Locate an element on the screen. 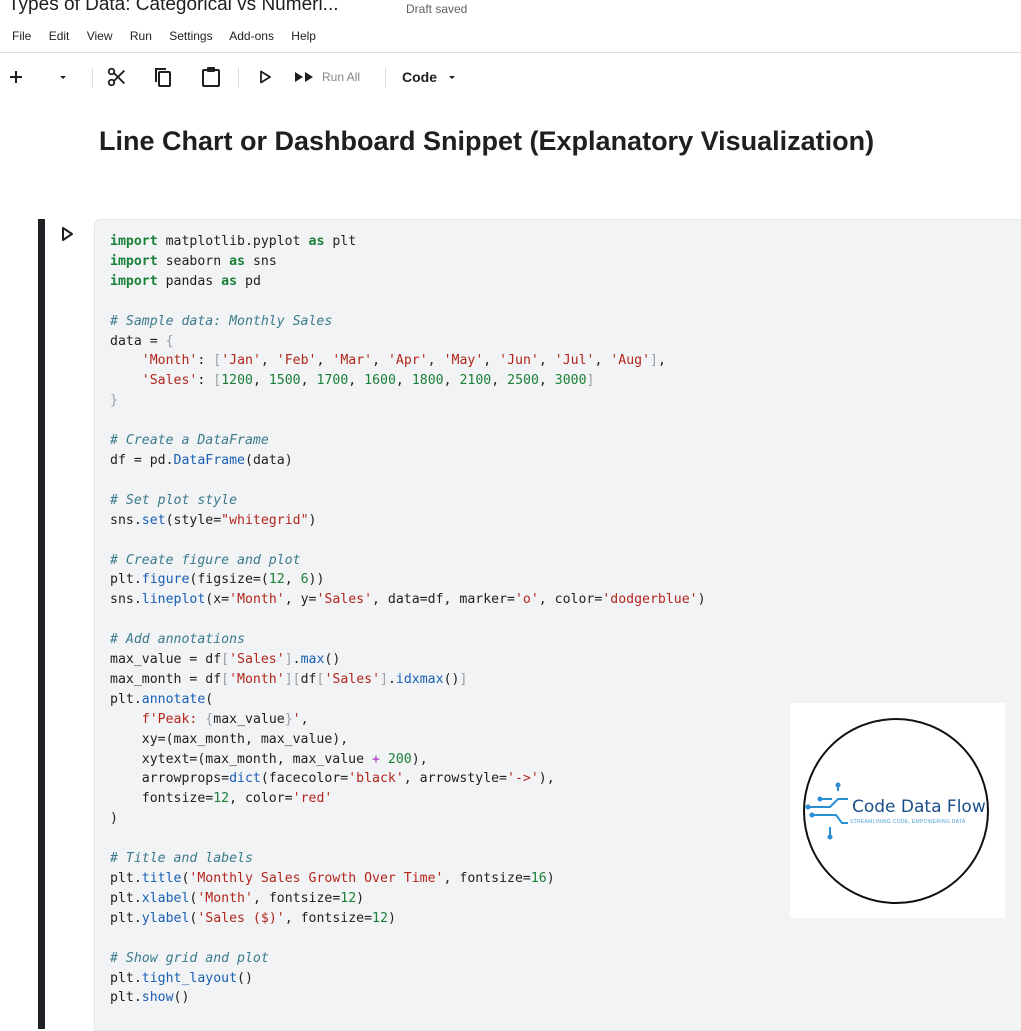 This screenshot has height=1031, width=1021. logo-tagline: STREAMLINING CODE, EMPOWERING DATA is located at coordinates (908, 822).